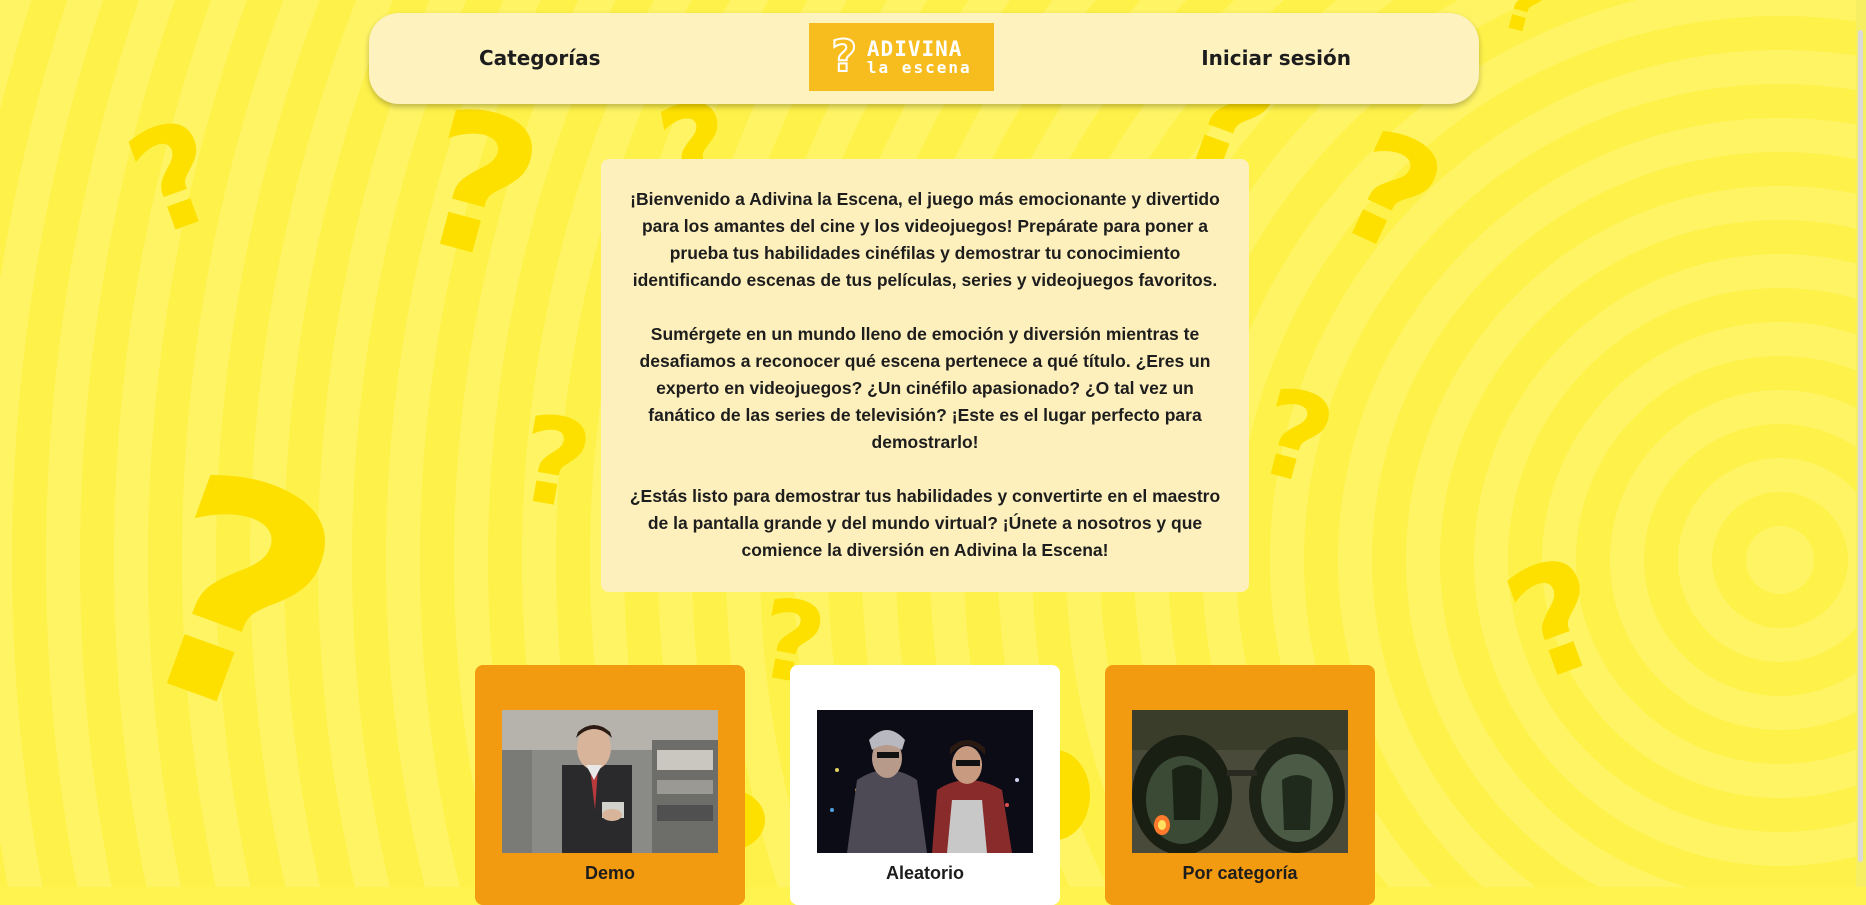 The image size is (1866, 905). What do you see at coordinates (919, 67) in the screenshot?
I see `logo-line2: la escena` at bounding box center [919, 67].